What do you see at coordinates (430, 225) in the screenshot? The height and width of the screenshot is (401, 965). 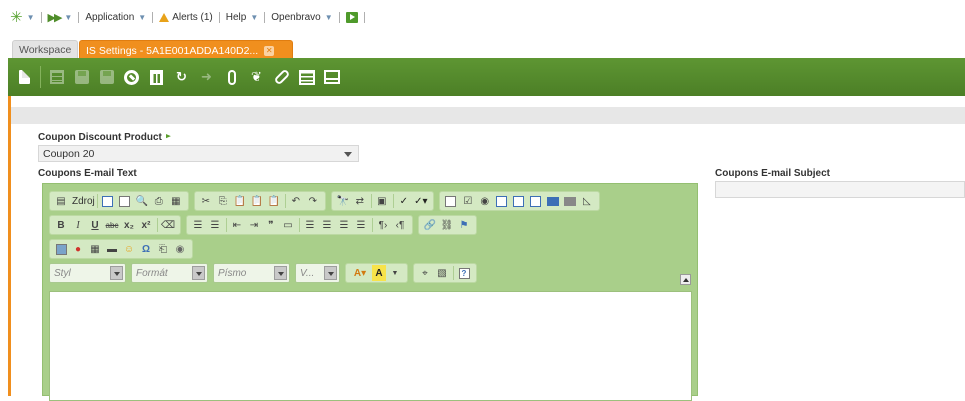 I see `link-icon: 🔗` at bounding box center [430, 225].